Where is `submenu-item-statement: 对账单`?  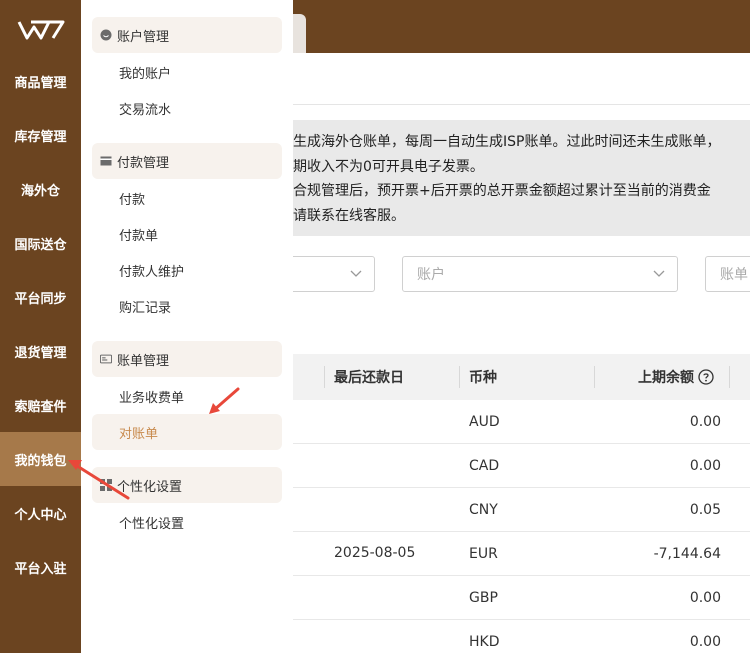
submenu-item-statement: 对账单 is located at coordinates (187, 432).